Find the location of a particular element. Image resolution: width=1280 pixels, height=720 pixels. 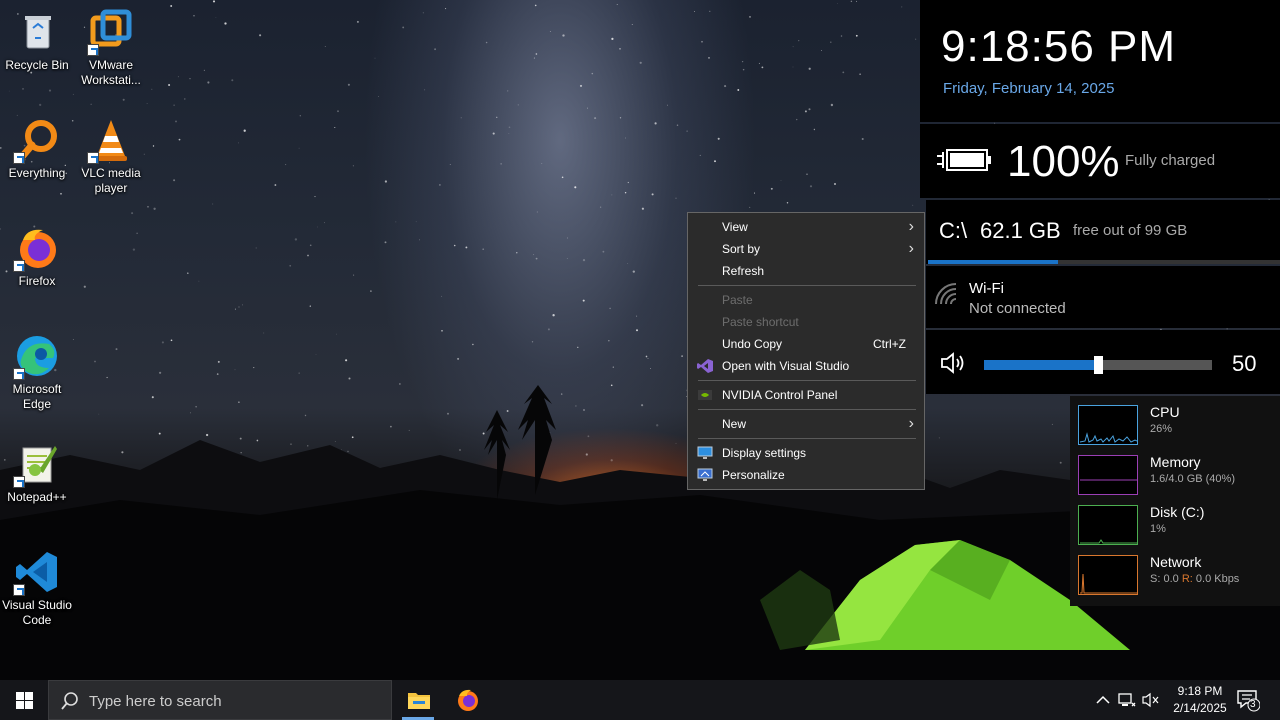

desktop-icon-label: Recycle Bin is located at coordinates (37, 65).